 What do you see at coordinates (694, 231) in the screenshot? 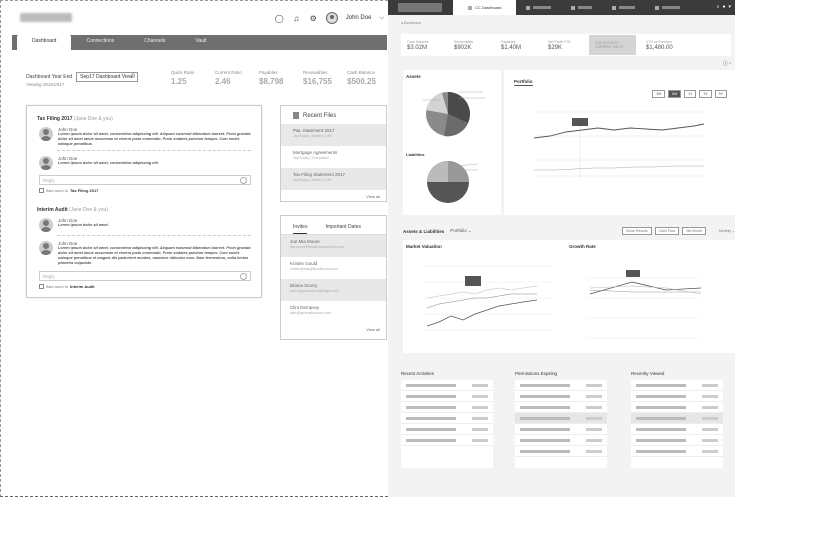
I see `toggle-net-worth: Net Worth` at bounding box center [694, 231].